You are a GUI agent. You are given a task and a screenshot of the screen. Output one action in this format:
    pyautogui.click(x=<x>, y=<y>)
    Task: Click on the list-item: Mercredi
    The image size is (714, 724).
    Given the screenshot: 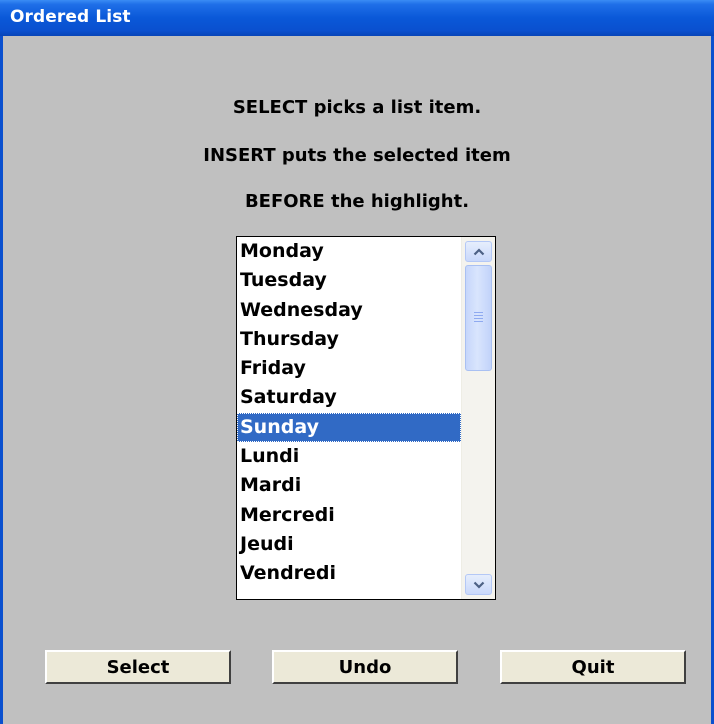 What is the action you would take?
    pyautogui.click(x=349, y=515)
    